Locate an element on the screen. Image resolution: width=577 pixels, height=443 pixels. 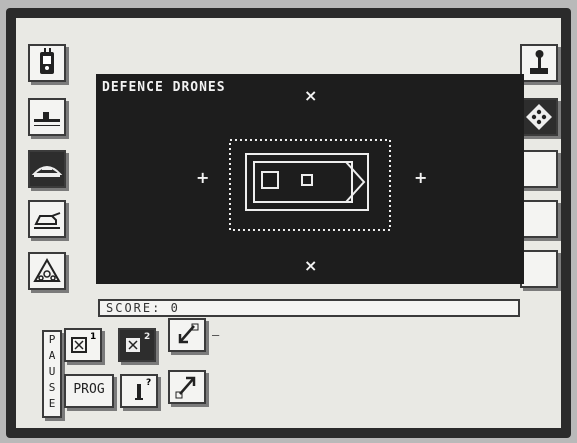
expand-button is located at coordinates (187, 387).